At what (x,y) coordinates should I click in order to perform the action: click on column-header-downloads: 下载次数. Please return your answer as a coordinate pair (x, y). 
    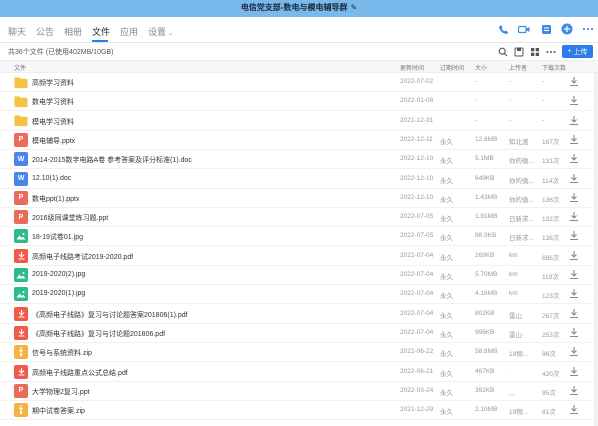
    Looking at the image, I should click on (554, 67).